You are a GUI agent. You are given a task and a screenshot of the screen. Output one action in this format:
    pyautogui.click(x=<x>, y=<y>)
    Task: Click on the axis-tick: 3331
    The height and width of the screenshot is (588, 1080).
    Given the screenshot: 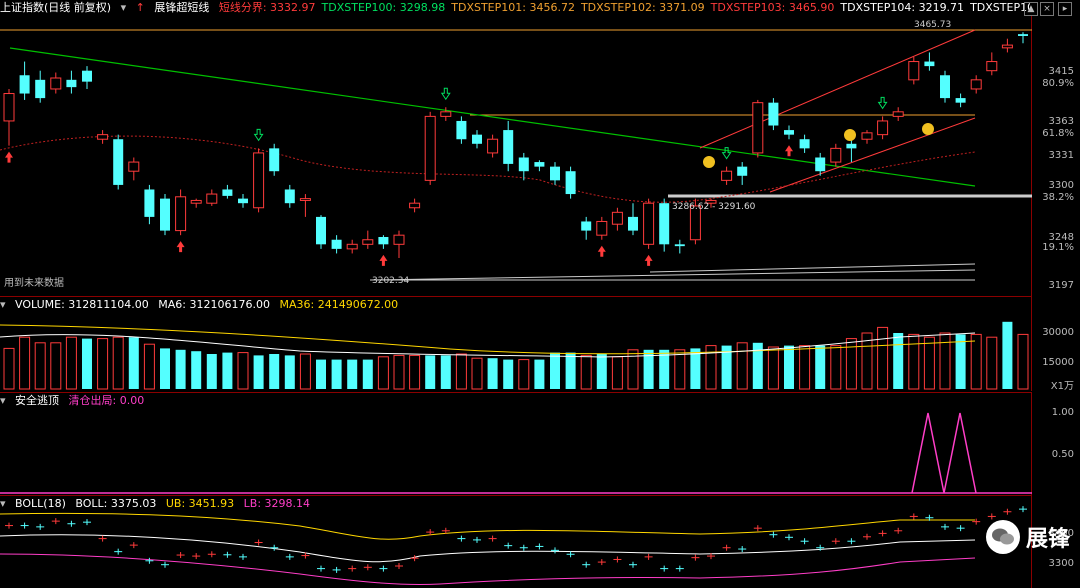 What is the action you would take?
    pyautogui.click(x=1061, y=155)
    